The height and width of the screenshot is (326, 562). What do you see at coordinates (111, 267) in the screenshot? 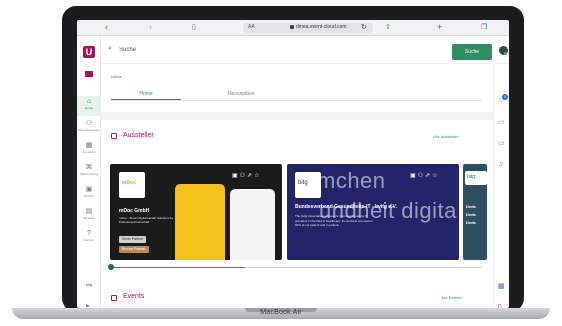
I see `carousel-scroll-handle` at bounding box center [111, 267].